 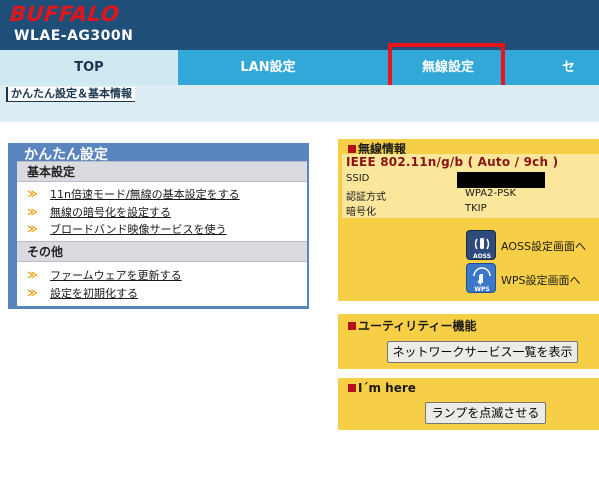 I want to click on wps-icon: WPS, so click(x=481, y=278).